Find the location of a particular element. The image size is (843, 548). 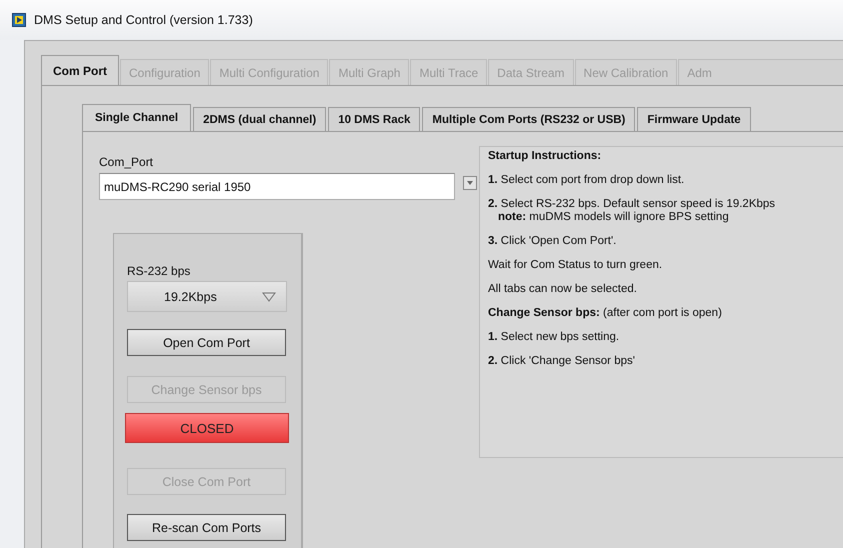

action-button: Open Com Port is located at coordinates (206, 342).